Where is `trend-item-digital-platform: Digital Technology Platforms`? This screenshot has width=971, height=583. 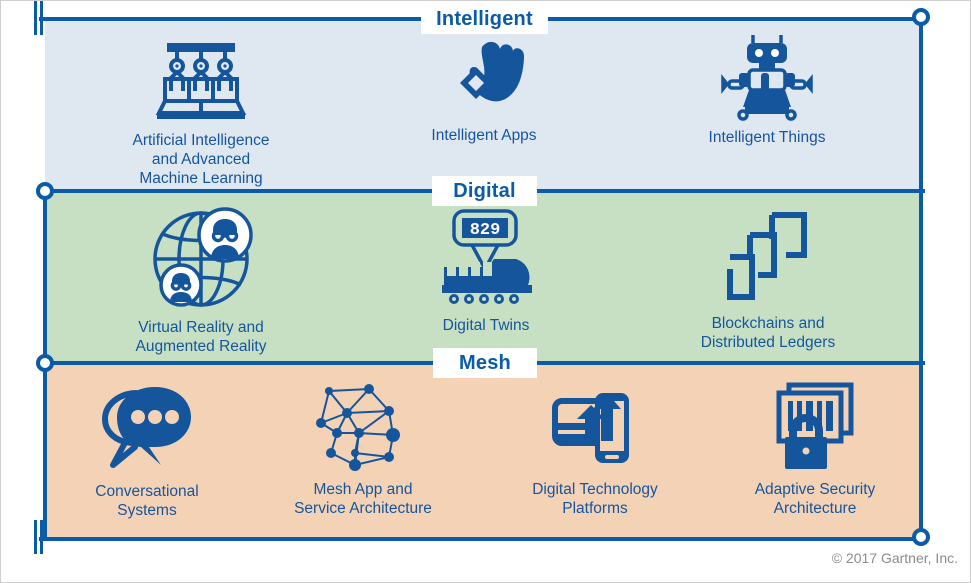 trend-item-digital-platform: Digital Technology Platforms is located at coordinates (595, 450).